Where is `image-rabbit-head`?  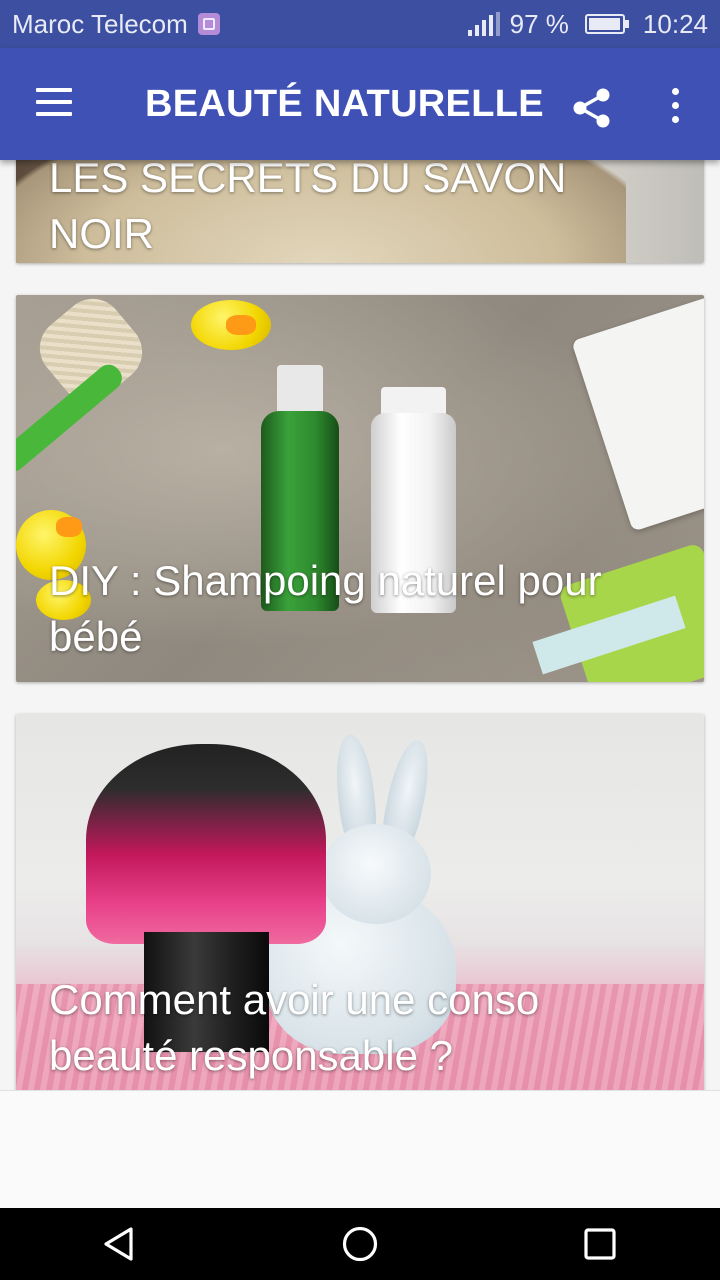
image-rabbit-head is located at coordinates (376, 874).